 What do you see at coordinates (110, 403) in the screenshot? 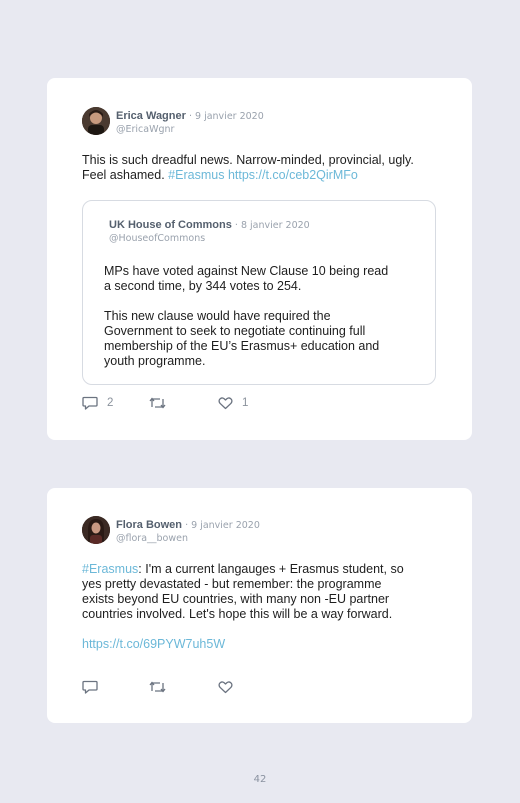
I see `reply-count: 2` at bounding box center [110, 403].